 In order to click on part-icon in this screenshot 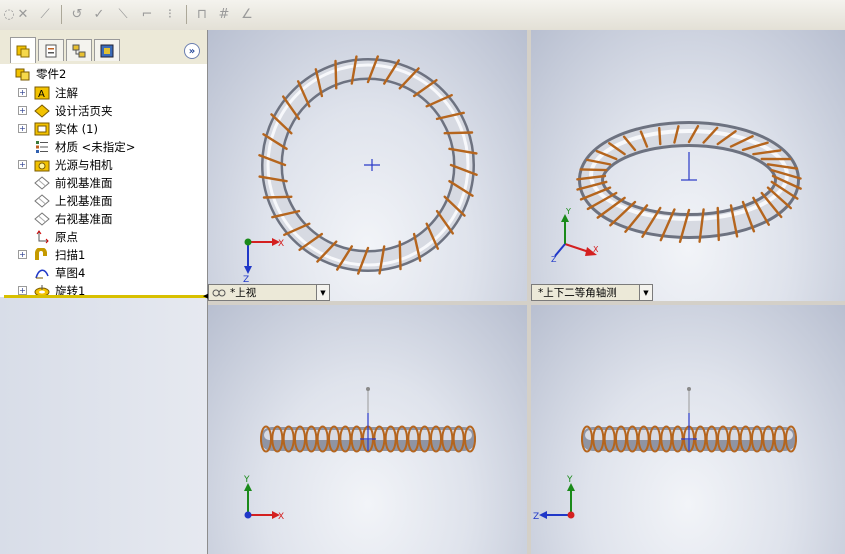, I will do `click(22, 74)`.